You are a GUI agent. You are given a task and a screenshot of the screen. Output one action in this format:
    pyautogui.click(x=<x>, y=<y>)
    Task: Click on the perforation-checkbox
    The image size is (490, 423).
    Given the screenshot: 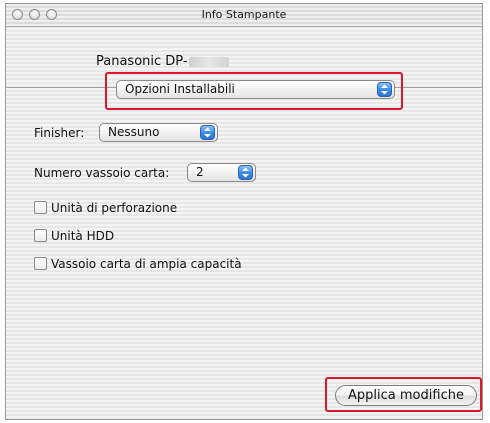 What is the action you would take?
    pyautogui.click(x=40, y=207)
    